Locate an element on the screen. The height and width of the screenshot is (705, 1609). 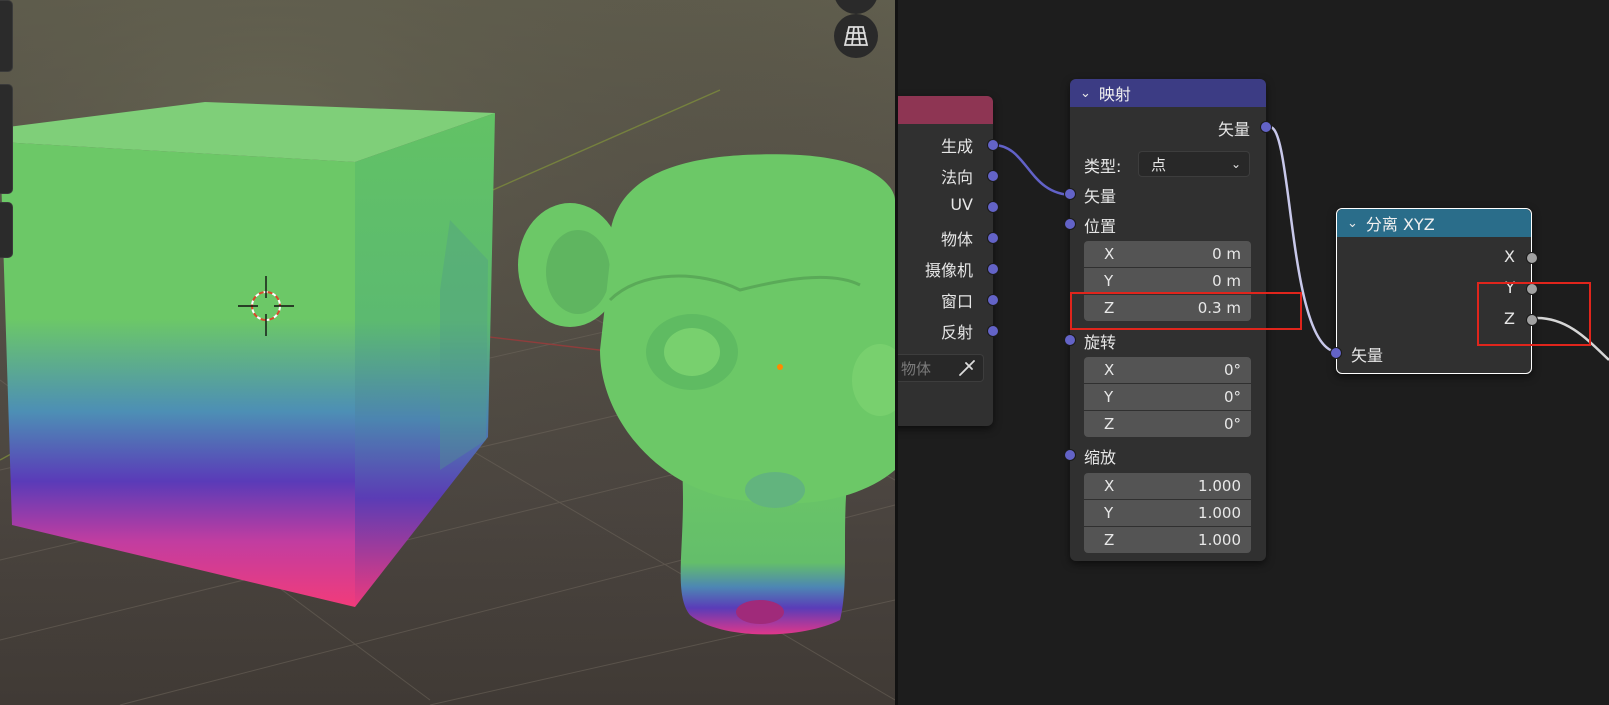
output-camera-socket is located at coordinates (993, 269).